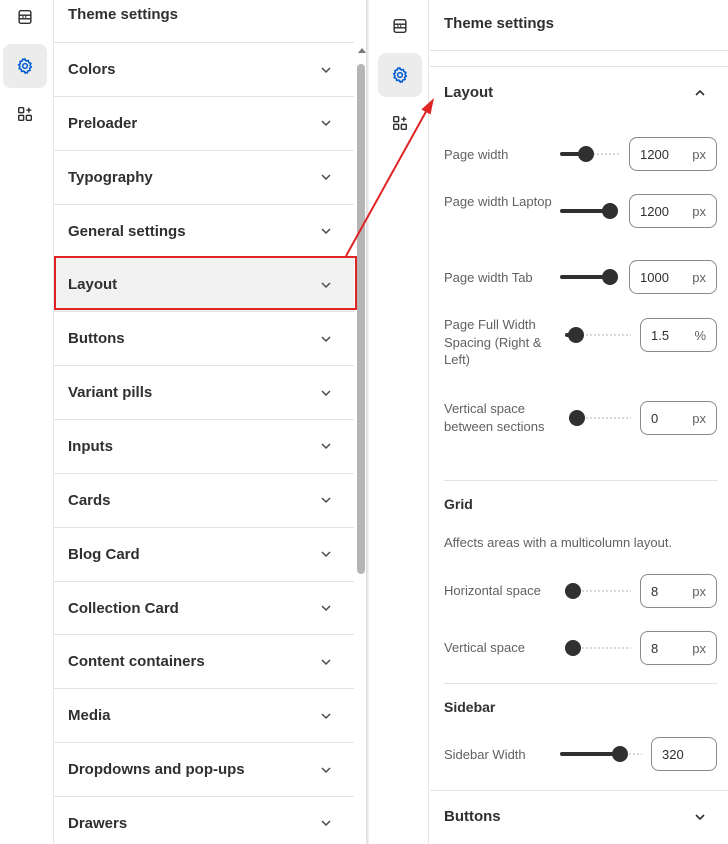 This screenshot has width=728, height=844. I want to click on list-item-preloader: Preloader, so click(204, 122).